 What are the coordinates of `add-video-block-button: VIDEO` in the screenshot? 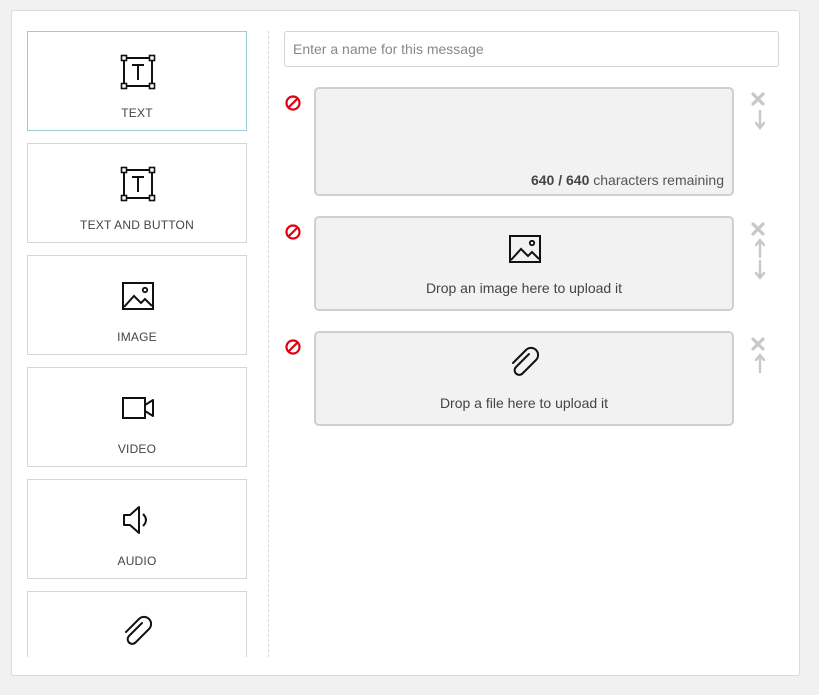 It's located at (137, 417).